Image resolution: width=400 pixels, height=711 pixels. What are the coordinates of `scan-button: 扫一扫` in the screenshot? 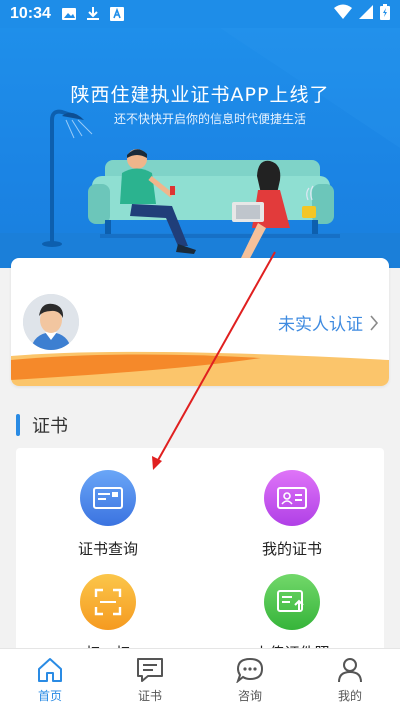 It's located at (108, 616).